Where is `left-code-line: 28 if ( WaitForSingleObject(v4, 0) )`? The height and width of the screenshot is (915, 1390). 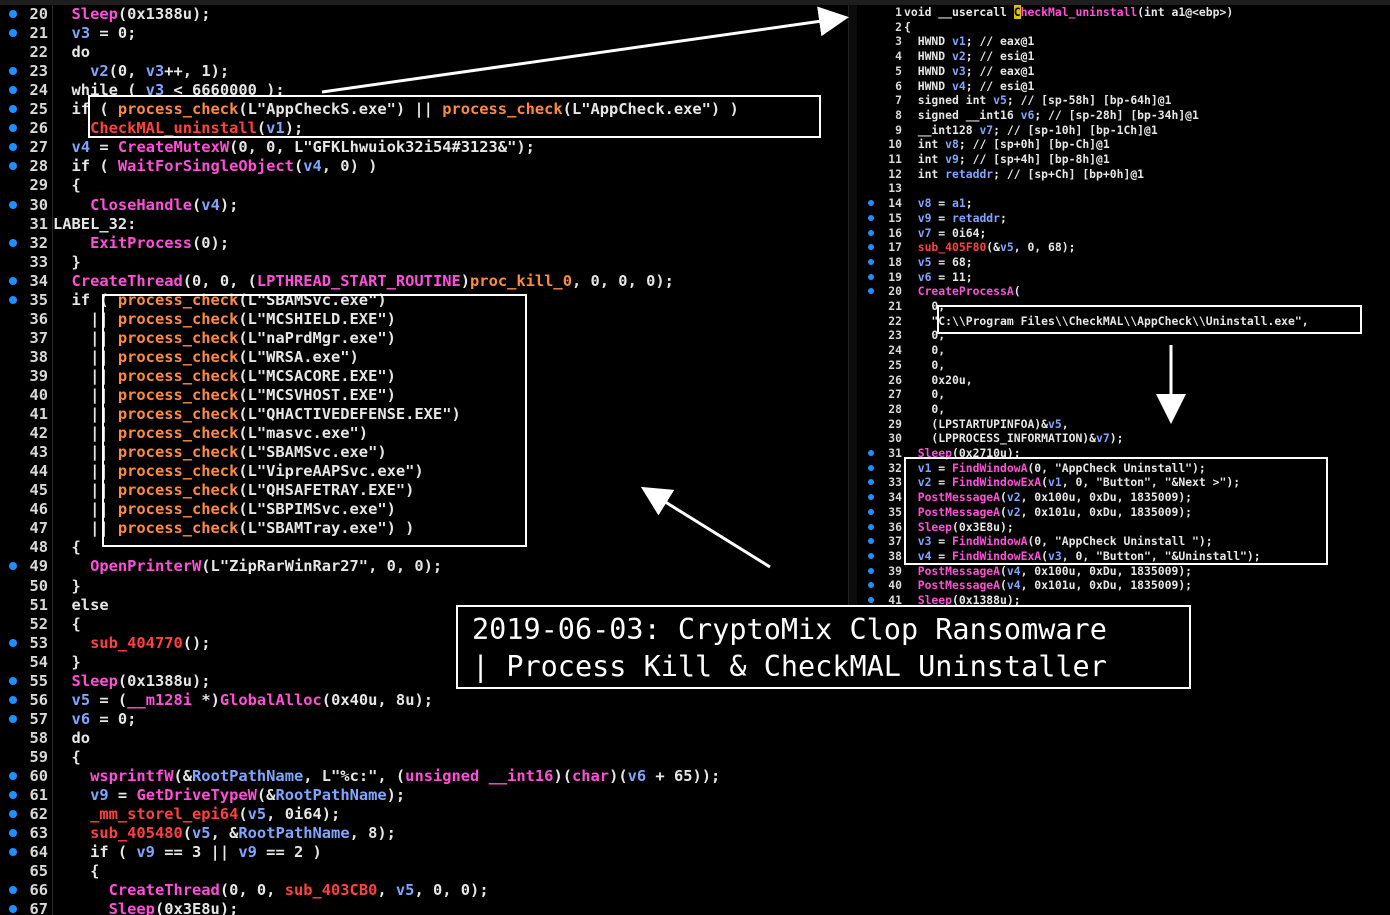 left-code-line: 28 if ( WaitForSingleObject(v4, 0) ) is located at coordinates (421, 166).